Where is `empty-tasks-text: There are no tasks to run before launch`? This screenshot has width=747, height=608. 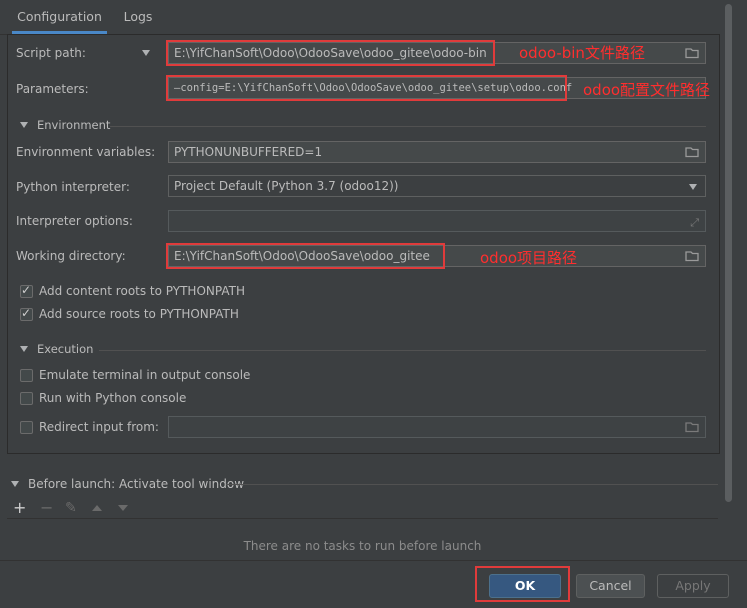 empty-tasks-text: There are no tasks to run before launch is located at coordinates (362, 546).